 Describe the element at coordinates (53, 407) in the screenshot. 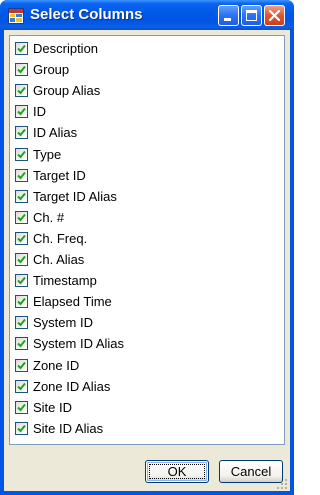

I see `column-option-label: Site ID` at that location.